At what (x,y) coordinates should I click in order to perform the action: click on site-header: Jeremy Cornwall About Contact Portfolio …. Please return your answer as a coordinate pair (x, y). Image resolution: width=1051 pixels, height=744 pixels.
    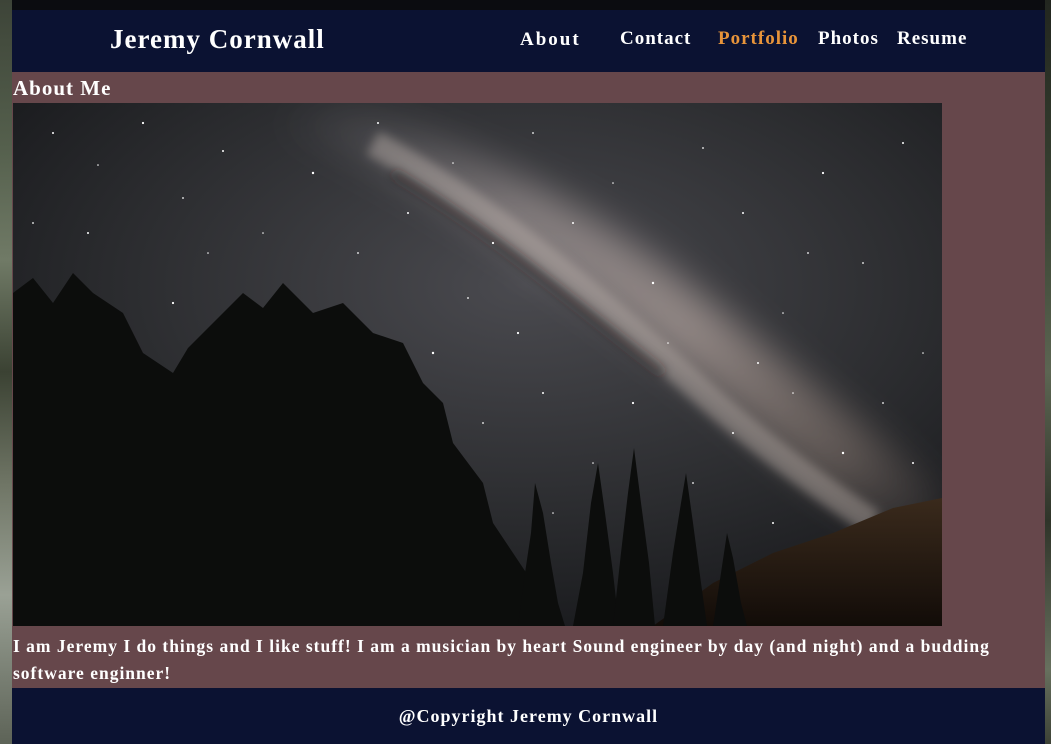
    Looking at the image, I should click on (528, 41).